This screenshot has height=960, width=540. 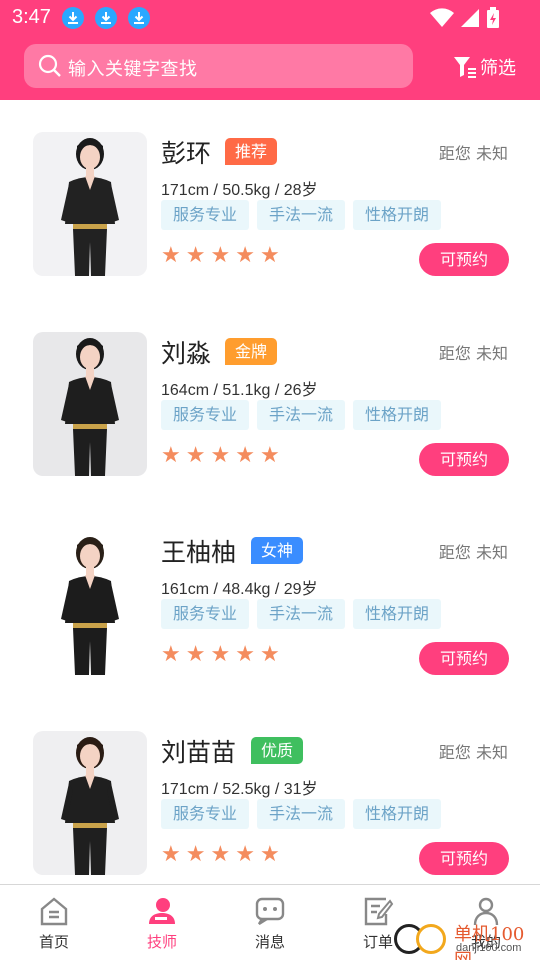 What do you see at coordinates (465, 67) in the screenshot?
I see `filter-icon` at bounding box center [465, 67].